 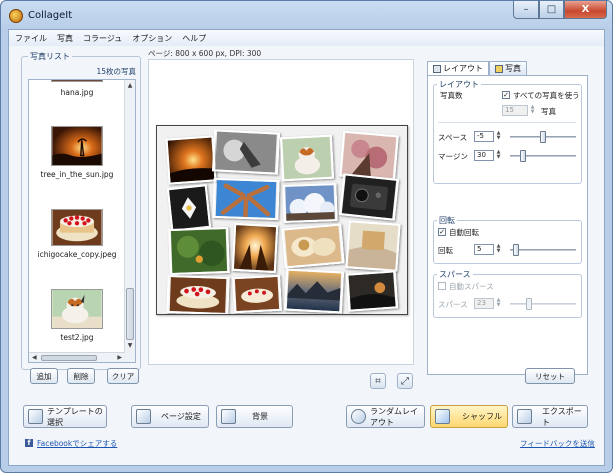 I want to click on vertical-scrollbar: ▲ ▼, so click(x=129, y=221).